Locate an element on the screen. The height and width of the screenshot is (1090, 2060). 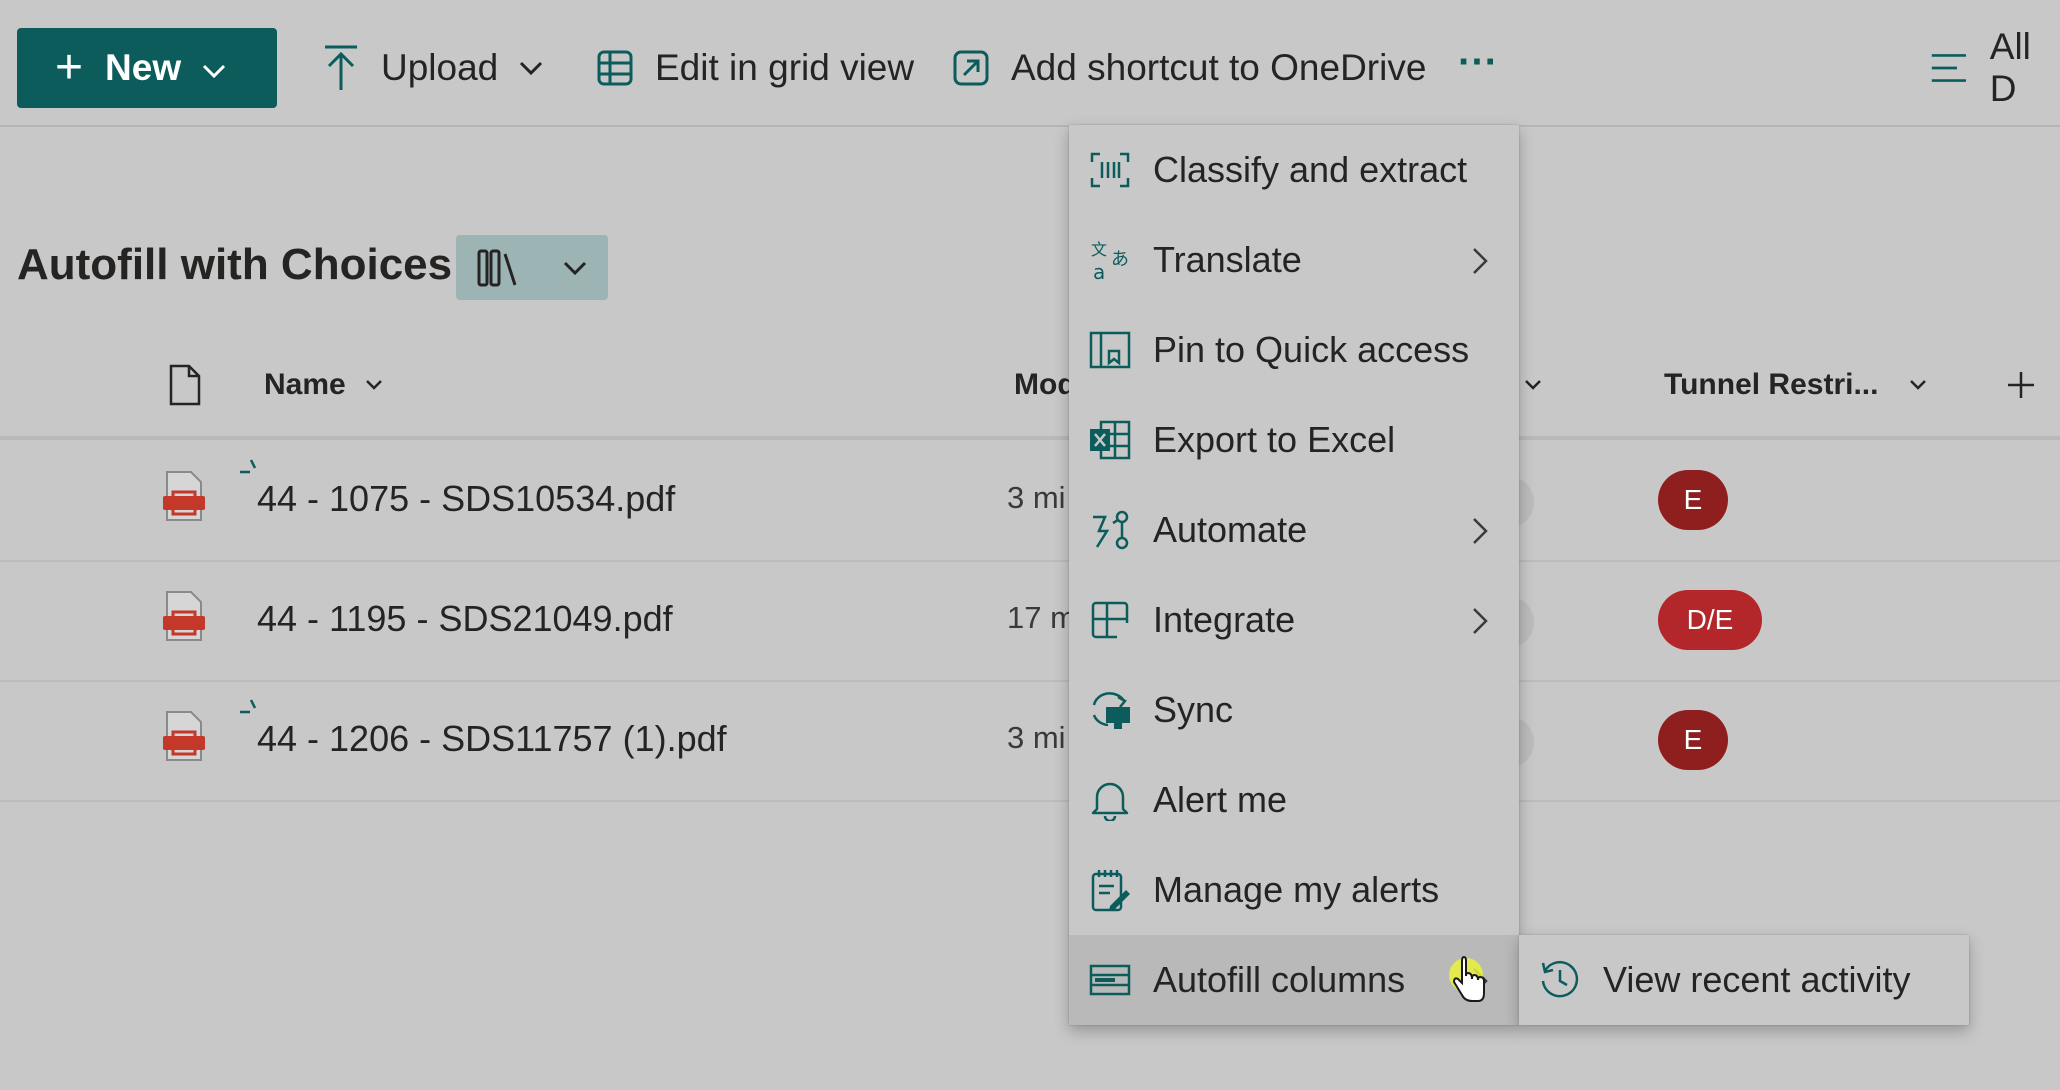
edit-grid-label: Edit in grid view is located at coordinates (785, 67).